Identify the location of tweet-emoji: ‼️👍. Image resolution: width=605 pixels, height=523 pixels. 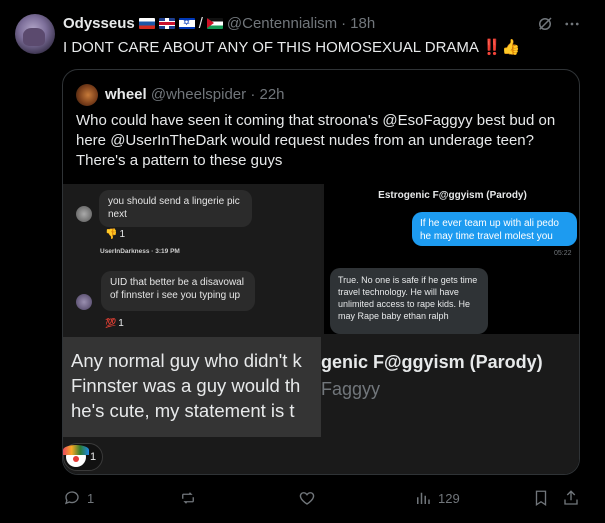
(501, 47).